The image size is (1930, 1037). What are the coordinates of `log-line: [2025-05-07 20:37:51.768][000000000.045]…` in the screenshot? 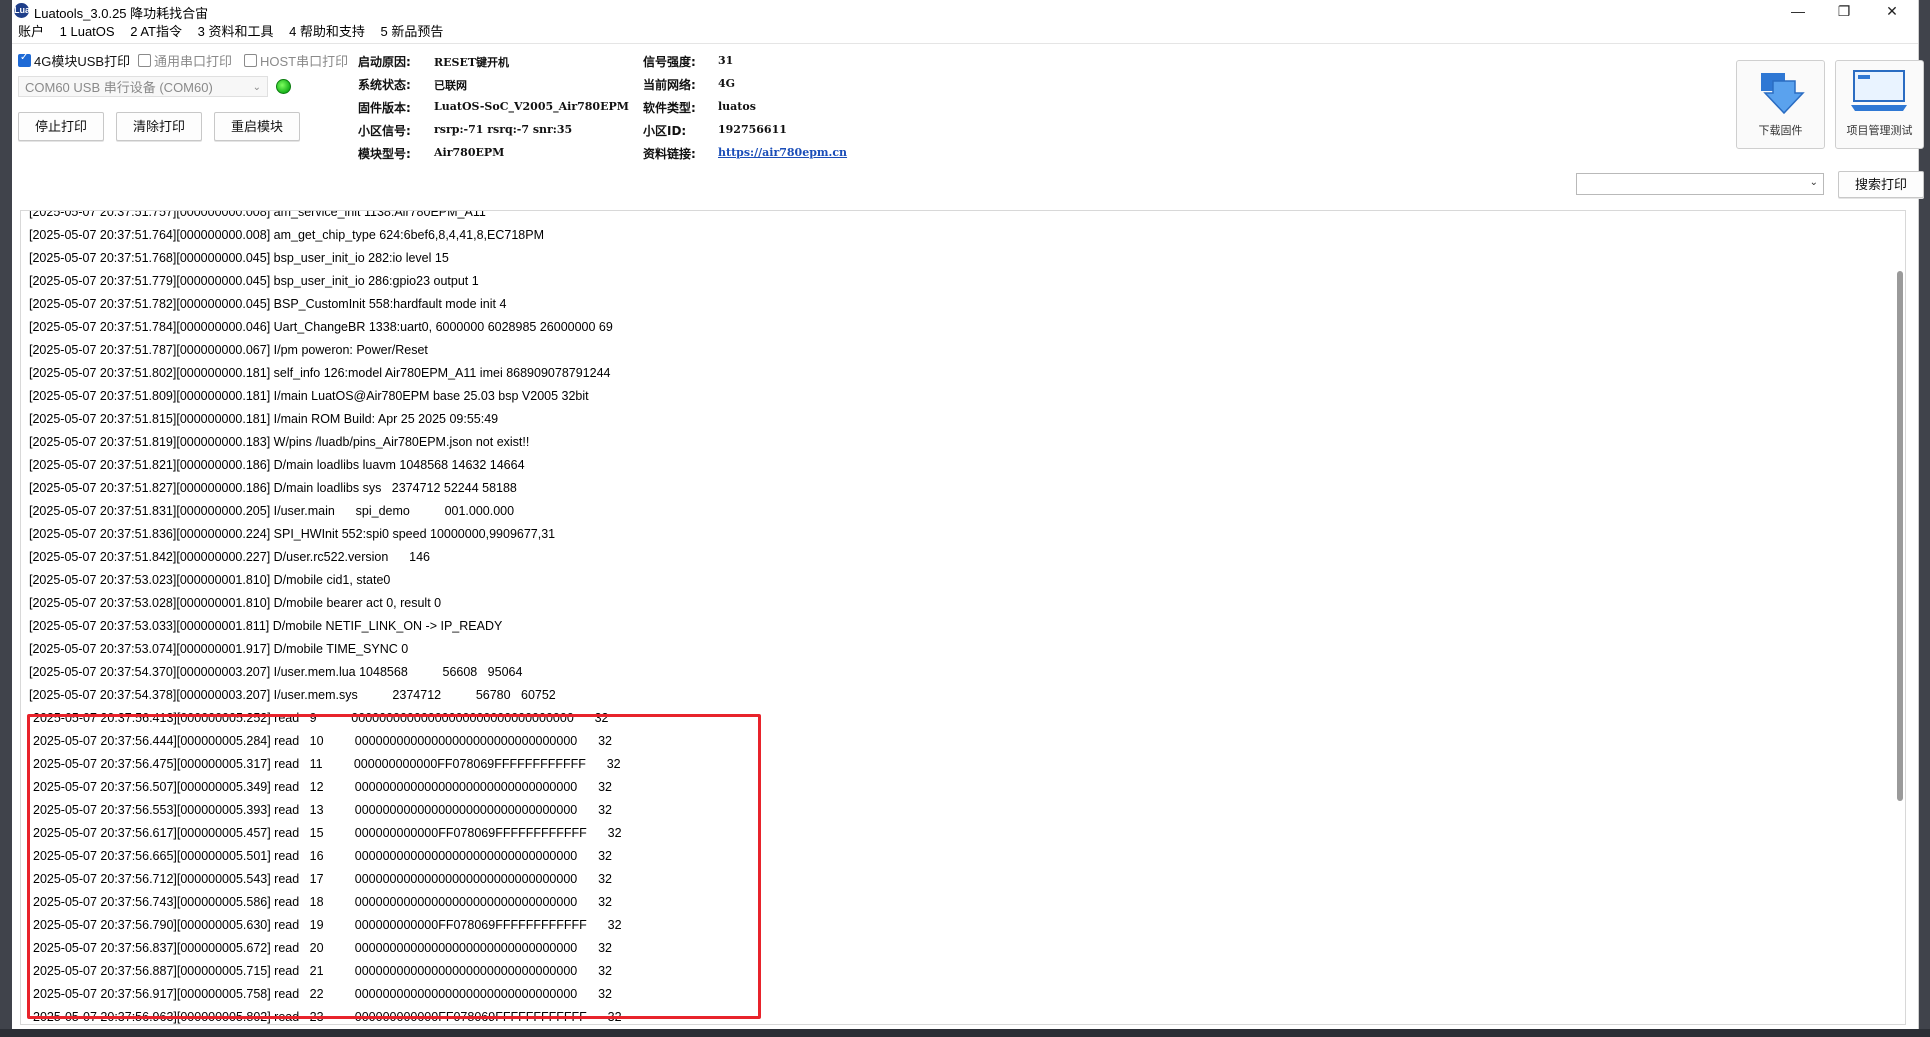 It's located at (239, 258).